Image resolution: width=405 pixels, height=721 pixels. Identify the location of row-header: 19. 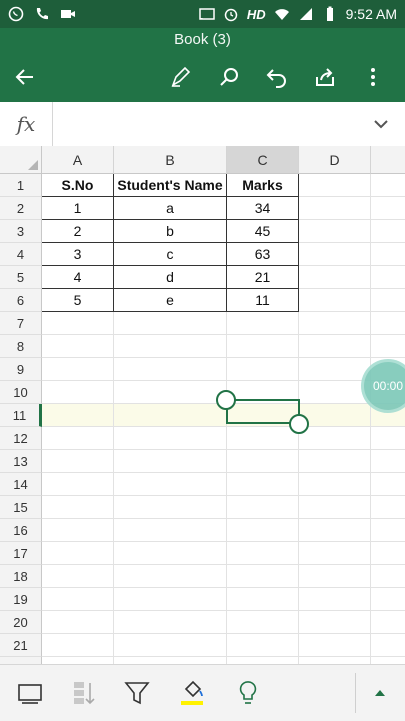
(21, 599).